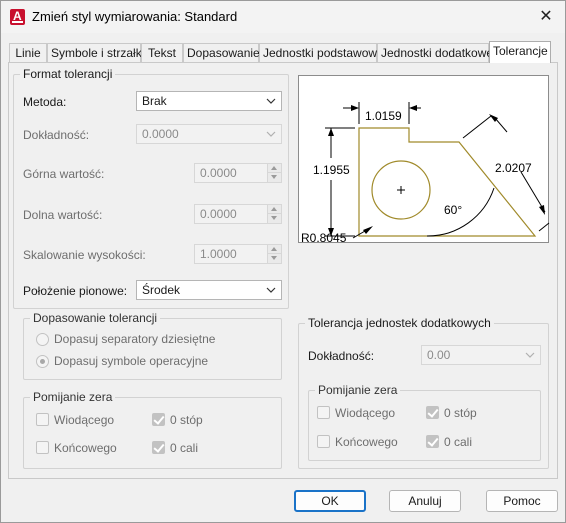 This screenshot has height=523, width=566. I want to click on method-select: Brak, so click(209, 101).